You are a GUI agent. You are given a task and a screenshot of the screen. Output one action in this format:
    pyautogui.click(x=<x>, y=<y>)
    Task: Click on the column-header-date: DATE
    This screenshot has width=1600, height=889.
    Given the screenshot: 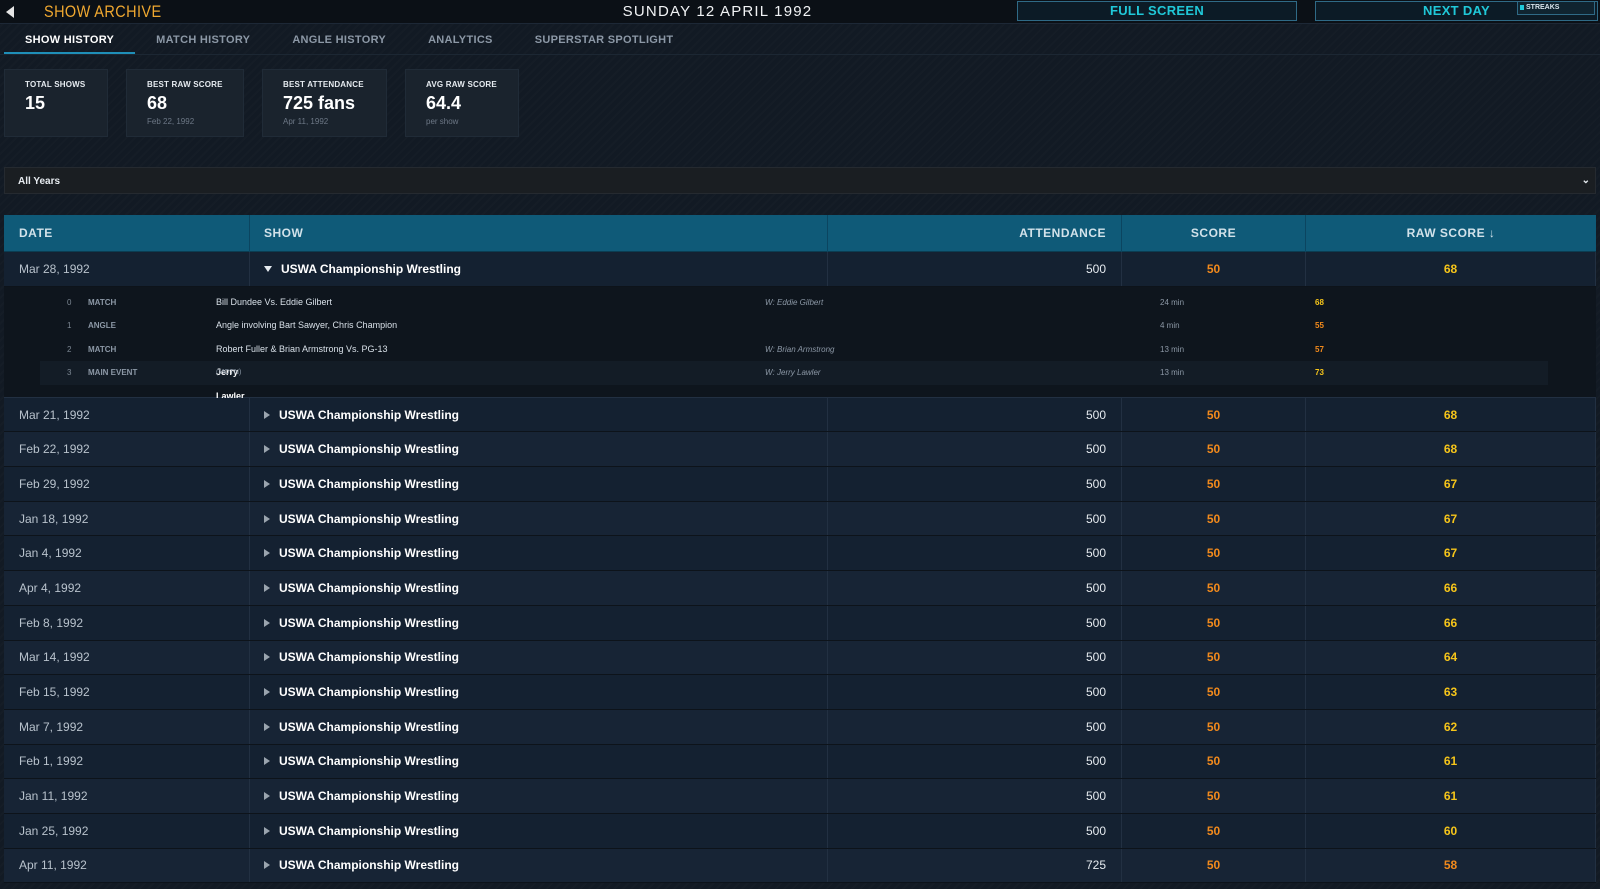 What is the action you would take?
    pyautogui.click(x=127, y=233)
    